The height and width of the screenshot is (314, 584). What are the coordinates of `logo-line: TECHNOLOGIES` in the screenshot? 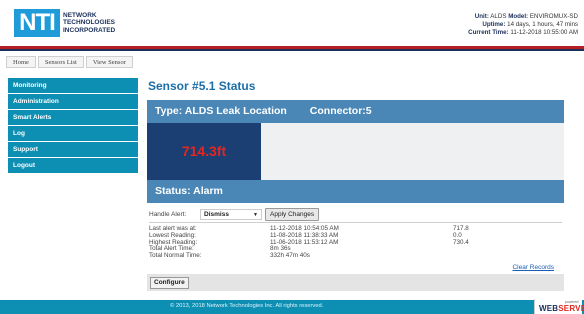 It's located at (89, 23).